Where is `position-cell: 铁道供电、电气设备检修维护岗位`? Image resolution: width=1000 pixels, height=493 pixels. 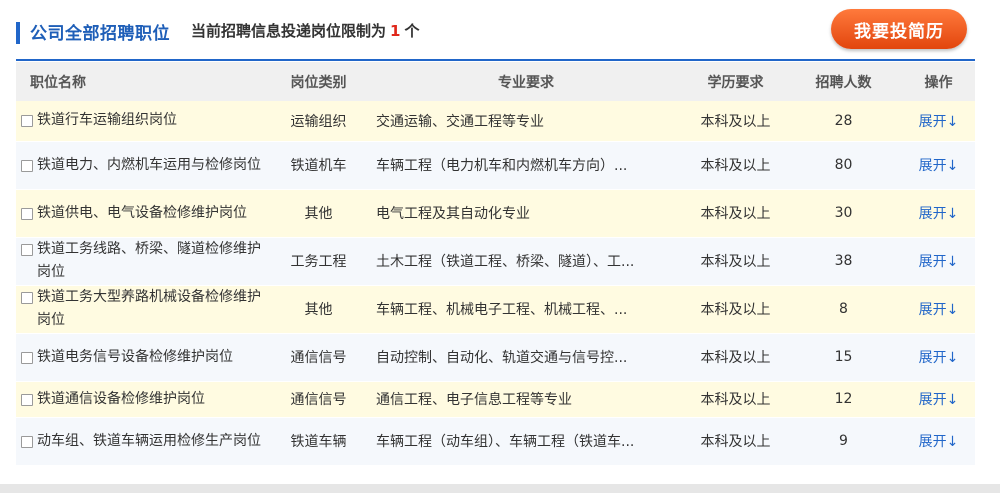
position-cell: 铁道供电、电气设备检修维护岗位 is located at coordinates (143, 213).